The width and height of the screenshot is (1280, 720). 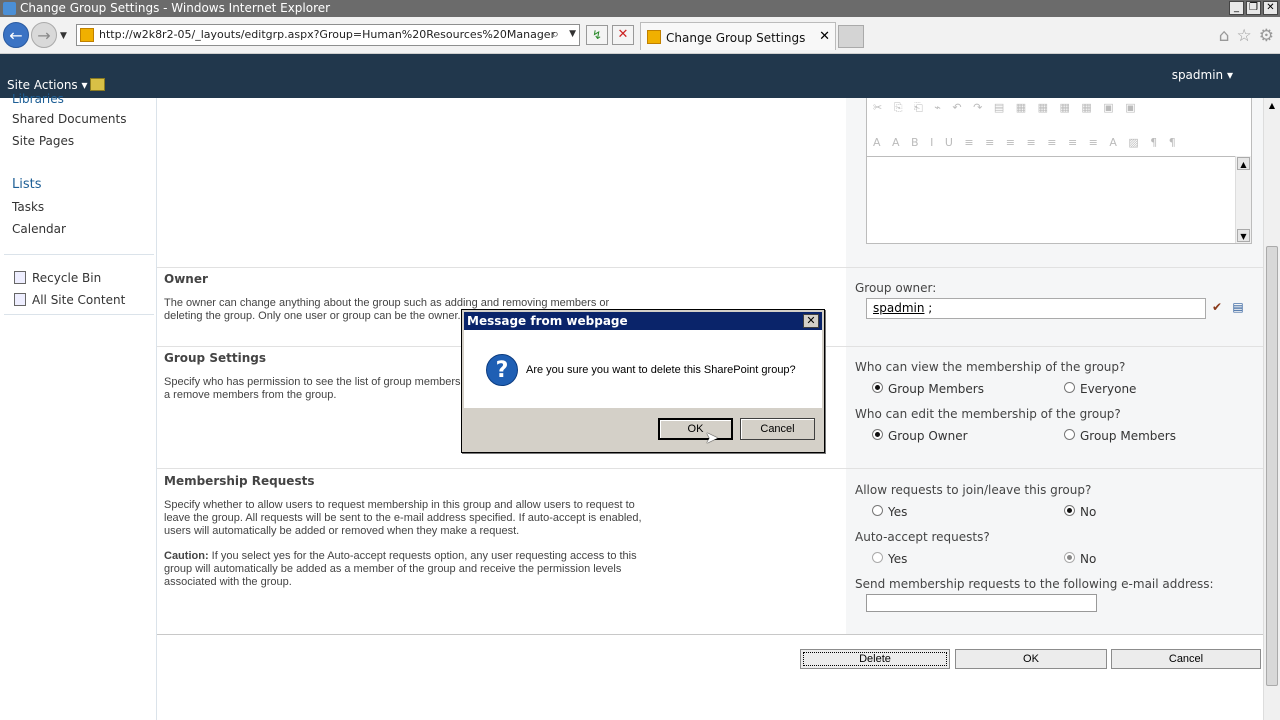 I want to click on delete-button: Delete, so click(x=875, y=659).